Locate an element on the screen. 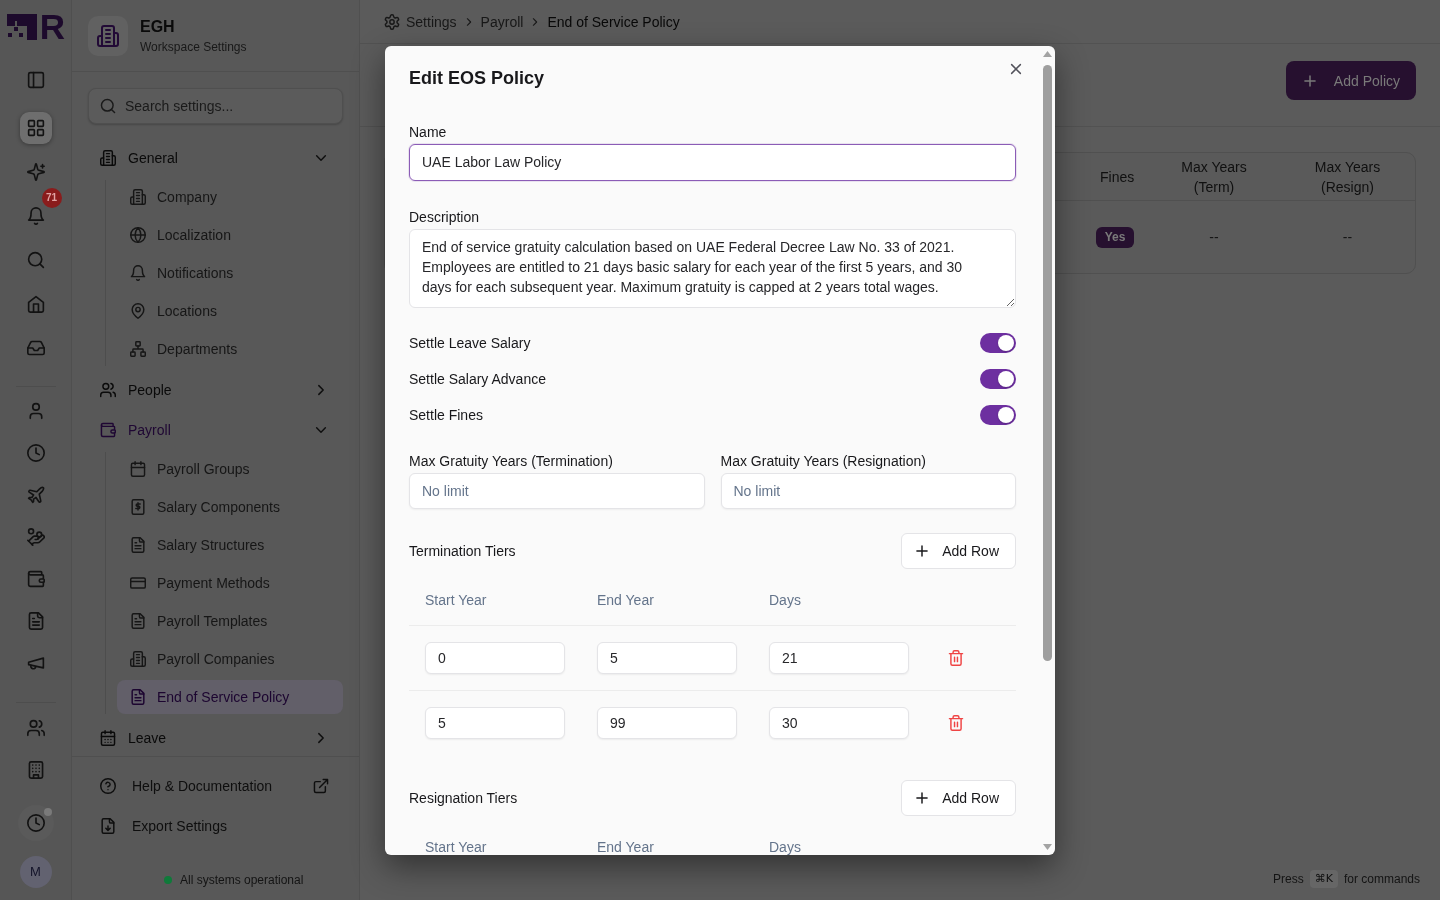 This screenshot has width=1440, height=900. section-title: Termination Tiers is located at coordinates (462, 551).